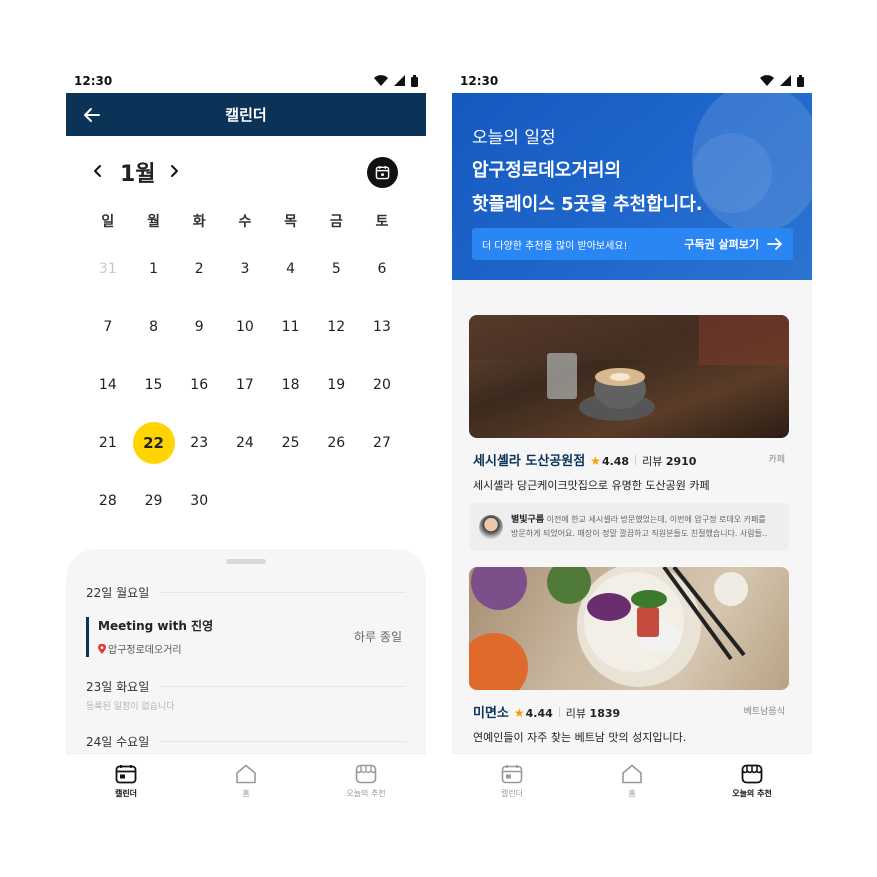 The width and height of the screenshot is (877, 877). Describe the element at coordinates (336, 222) in the screenshot. I see `weekday-label: 금` at that location.